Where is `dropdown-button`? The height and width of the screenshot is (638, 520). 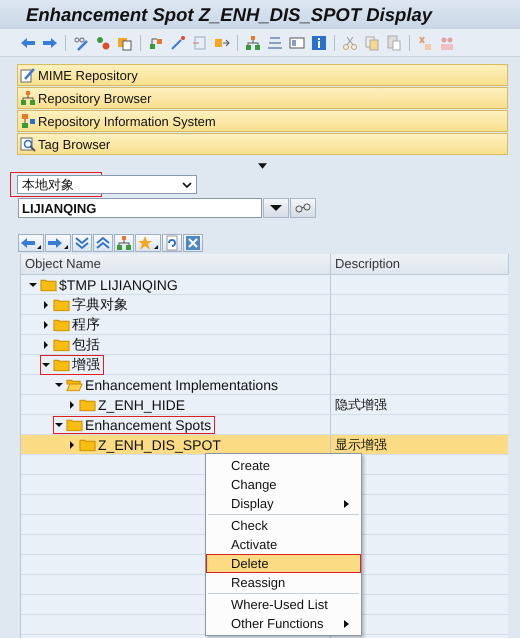 dropdown-button is located at coordinates (276, 208).